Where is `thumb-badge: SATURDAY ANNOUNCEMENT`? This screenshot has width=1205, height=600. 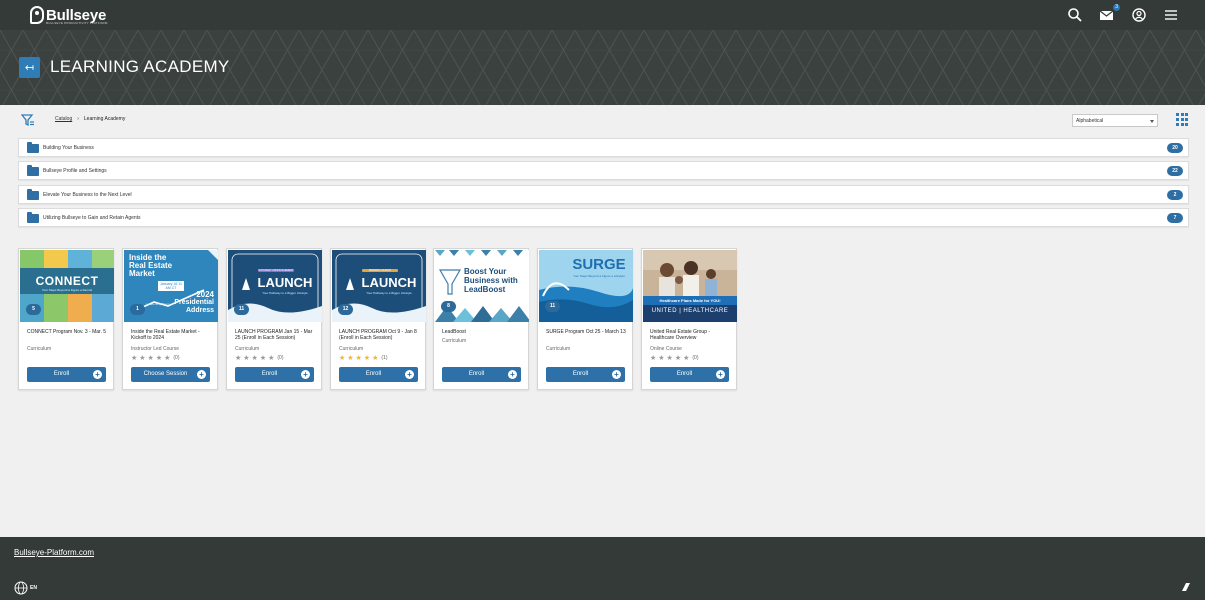 thumb-badge: SATURDAY ANNOUNCEMENT is located at coordinates (276, 270).